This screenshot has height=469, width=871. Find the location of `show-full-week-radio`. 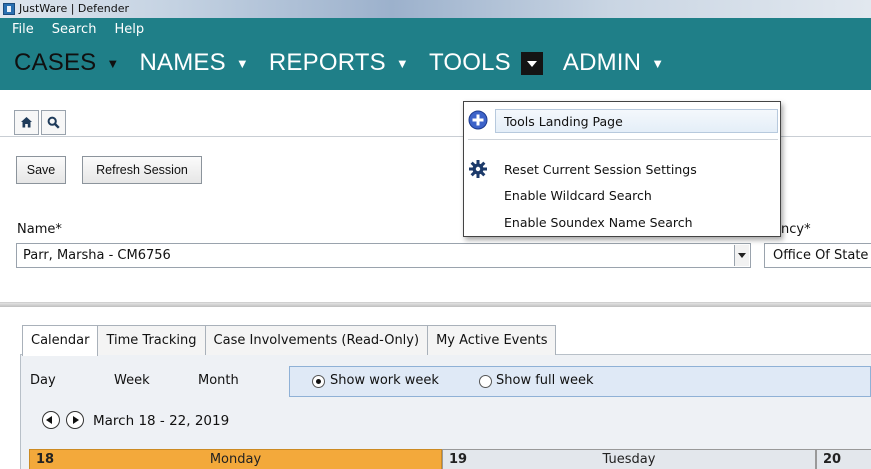

show-full-week-radio is located at coordinates (485, 381).